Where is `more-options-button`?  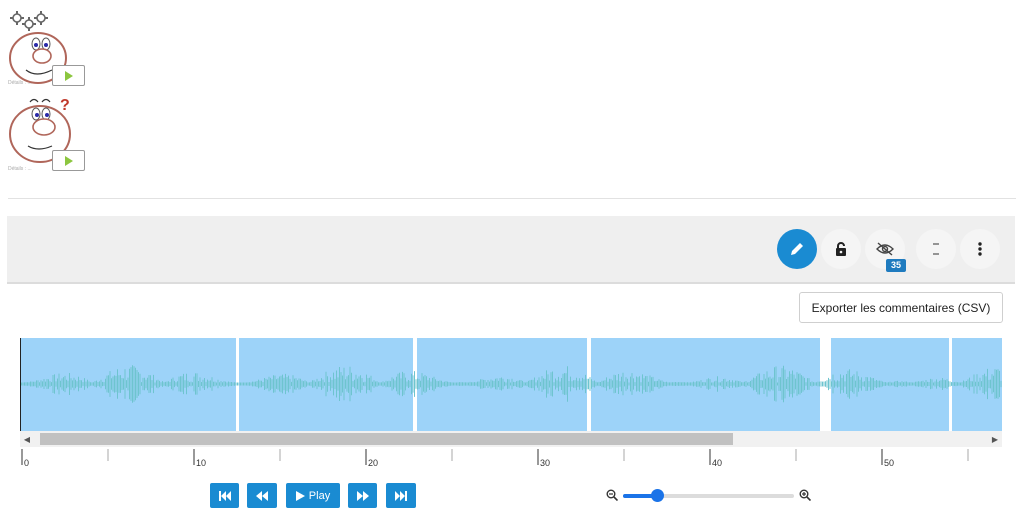 more-options-button is located at coordinates (980, 249).